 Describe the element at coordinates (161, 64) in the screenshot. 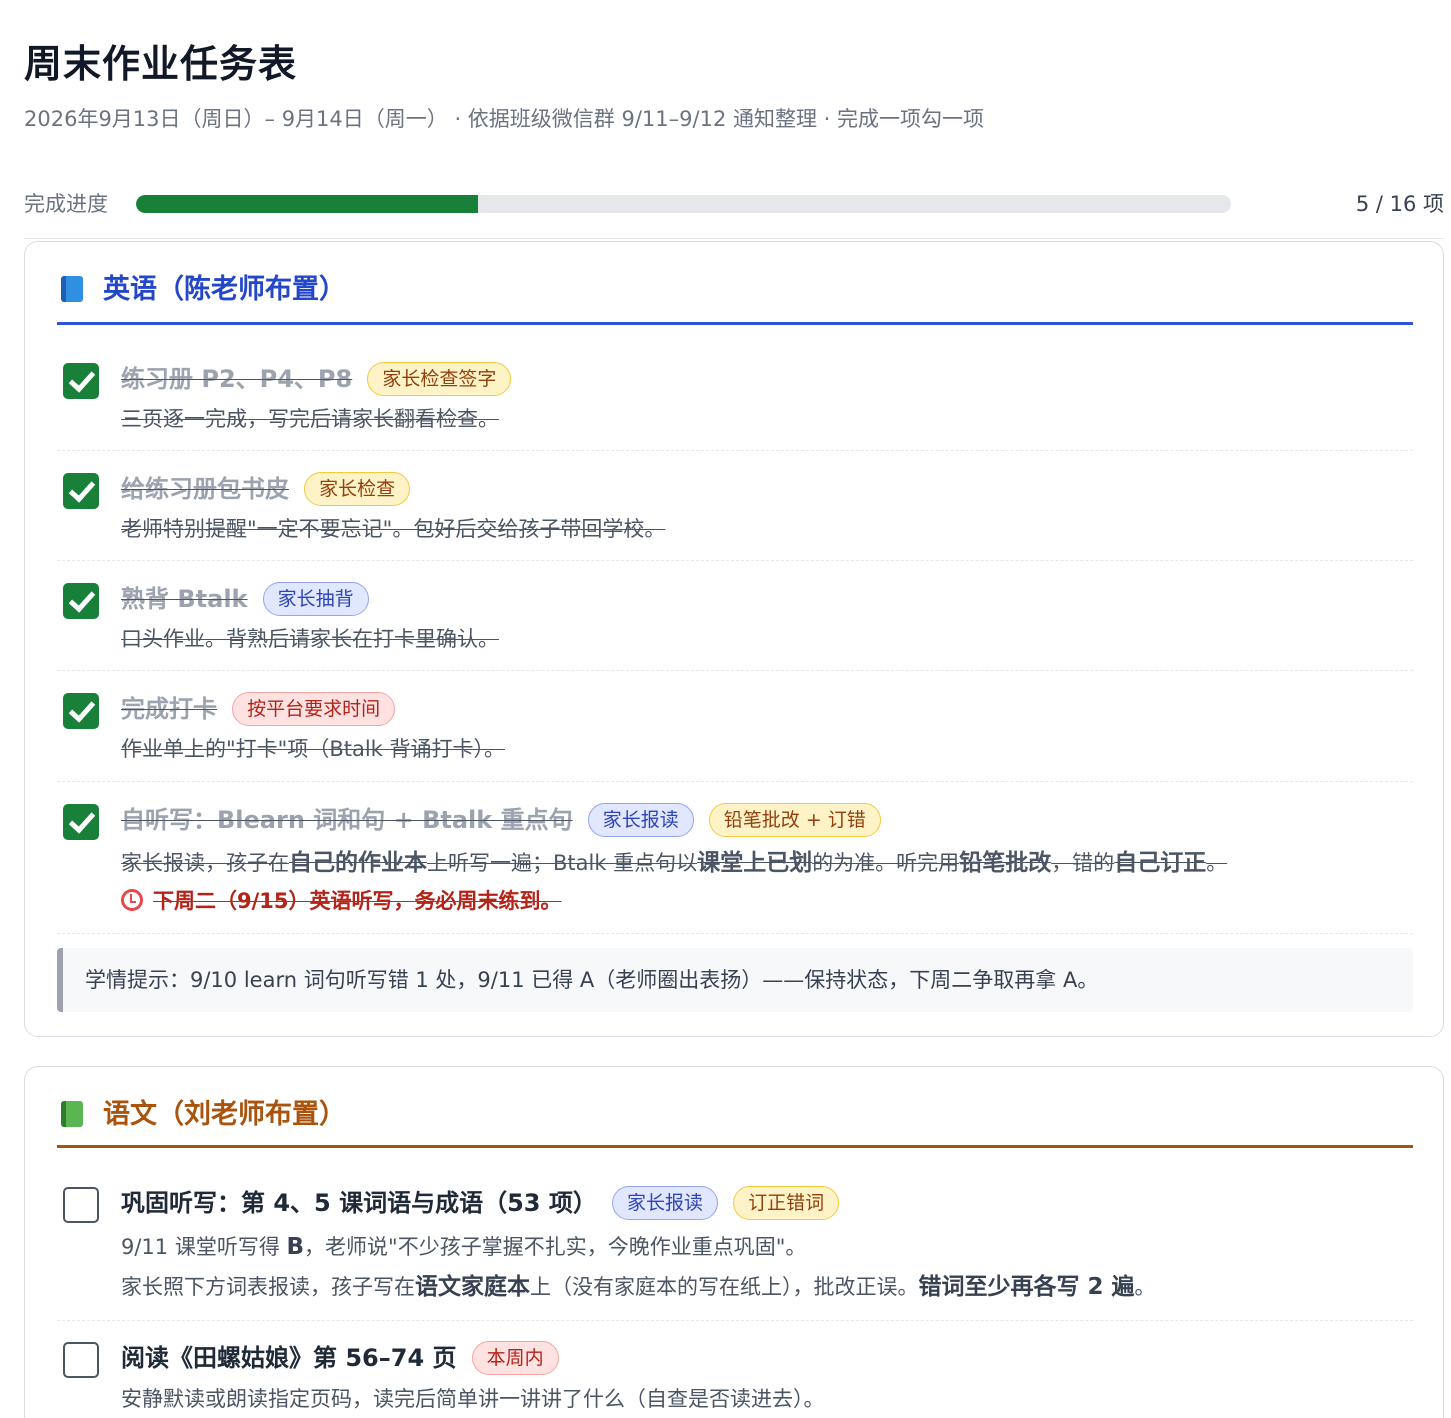

I see `page-title: 周末作业任务表` at that location.